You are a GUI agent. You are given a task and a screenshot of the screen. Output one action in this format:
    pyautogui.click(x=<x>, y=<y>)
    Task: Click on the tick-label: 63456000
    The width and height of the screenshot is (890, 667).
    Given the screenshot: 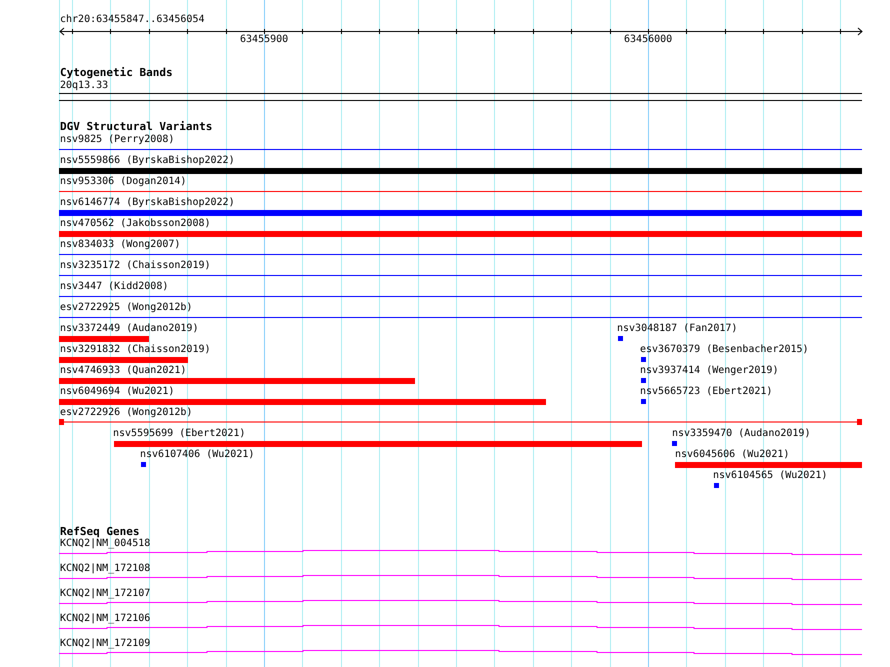 What is the action you would take?
    pyautogui.click(x=648, y=40)
    